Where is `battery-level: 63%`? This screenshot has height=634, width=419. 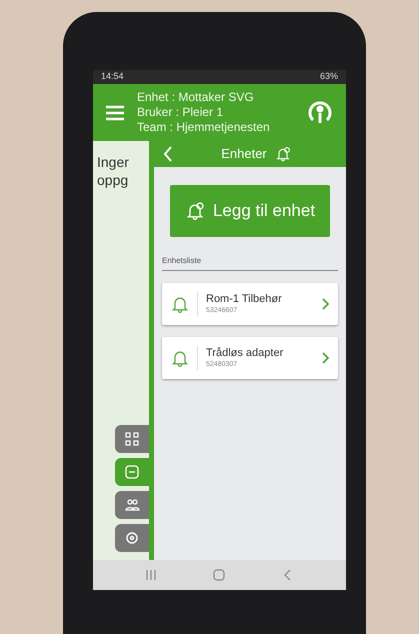 battery-level: 63% is located at coordinates (329, 77).